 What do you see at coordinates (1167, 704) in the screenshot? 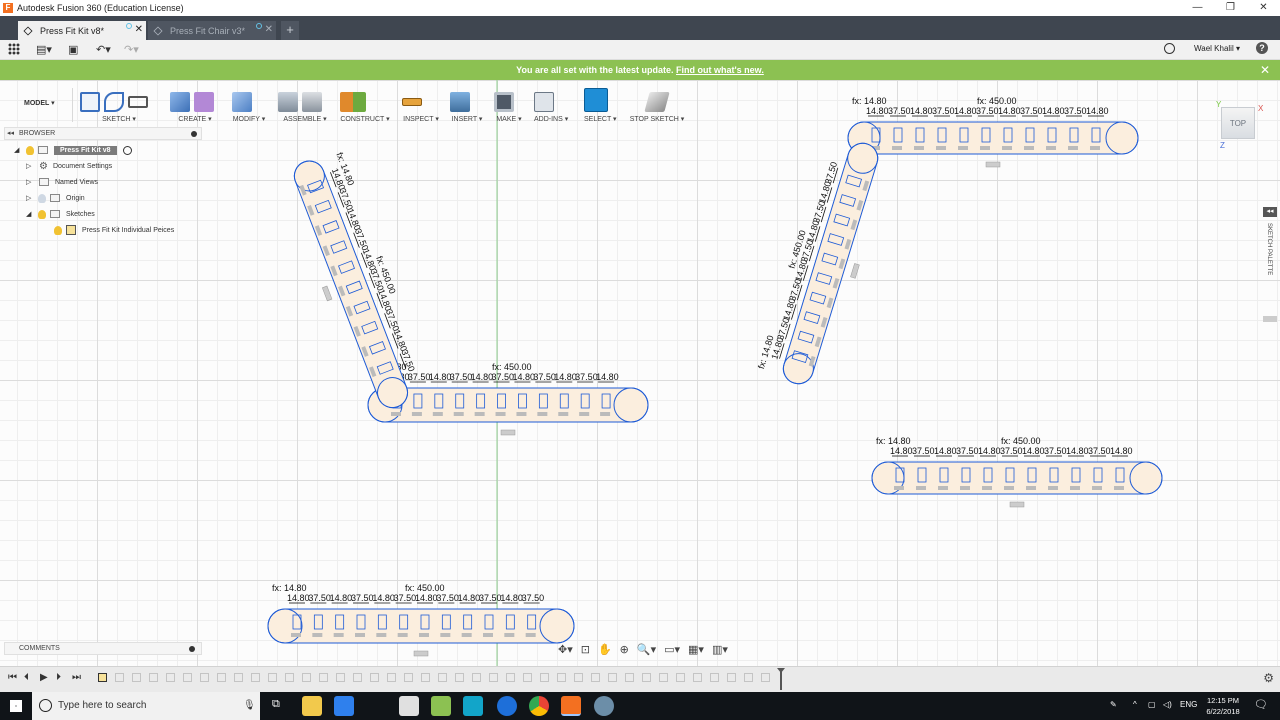
I see `volume-icon: ◁)` at bounding box center [1167, 704].